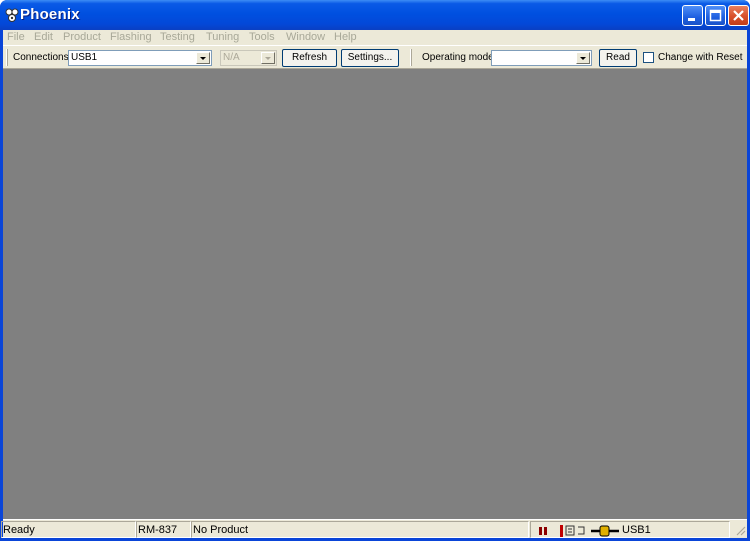  I want to click on usb-connection-icon, so click(605, 531).